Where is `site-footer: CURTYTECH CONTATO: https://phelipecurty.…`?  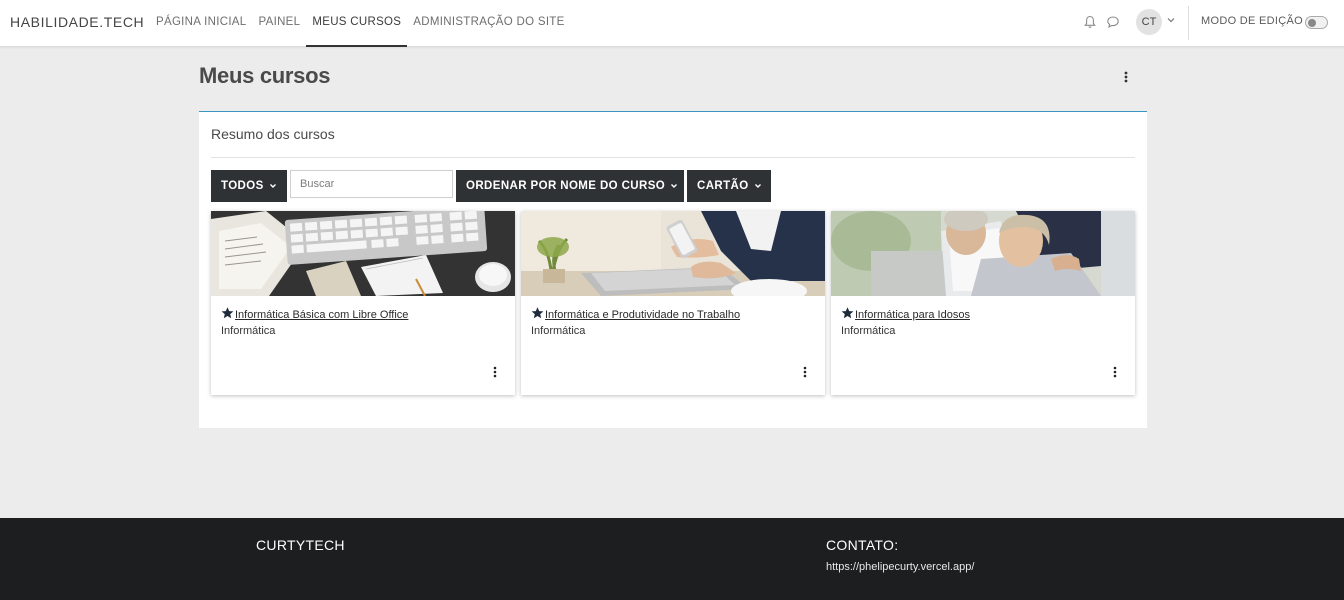
site-footer: CURTYTECH CONTATO: https://phelipecurty.… is located at coordinates (672, 559).